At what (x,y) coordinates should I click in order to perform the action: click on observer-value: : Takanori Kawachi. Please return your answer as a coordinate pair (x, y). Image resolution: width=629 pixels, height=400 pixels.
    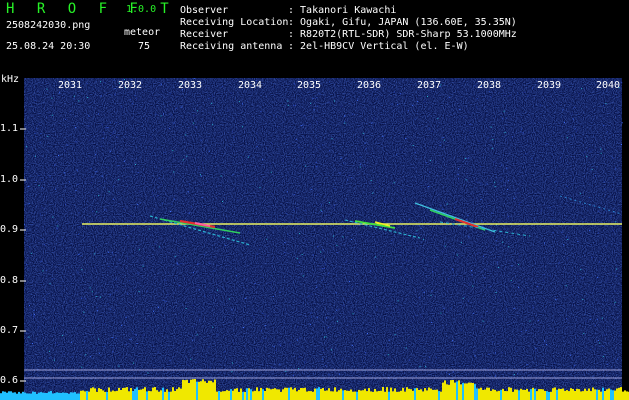
    Looking at the image, I should click on (342, 10).